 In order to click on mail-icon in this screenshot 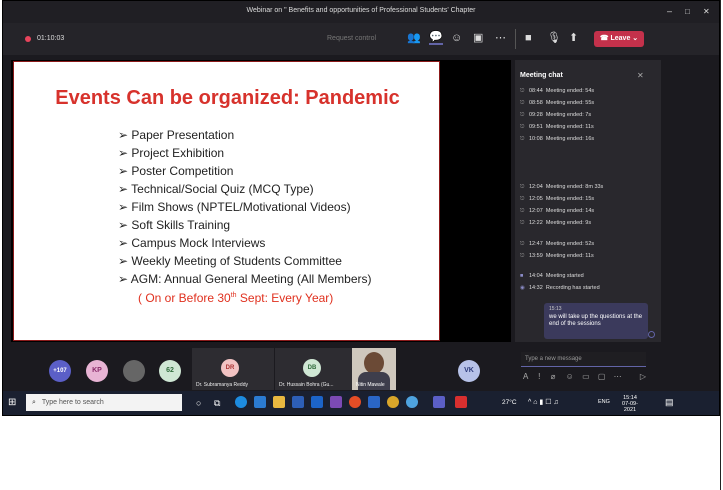, I will do `click(298, 402)`.